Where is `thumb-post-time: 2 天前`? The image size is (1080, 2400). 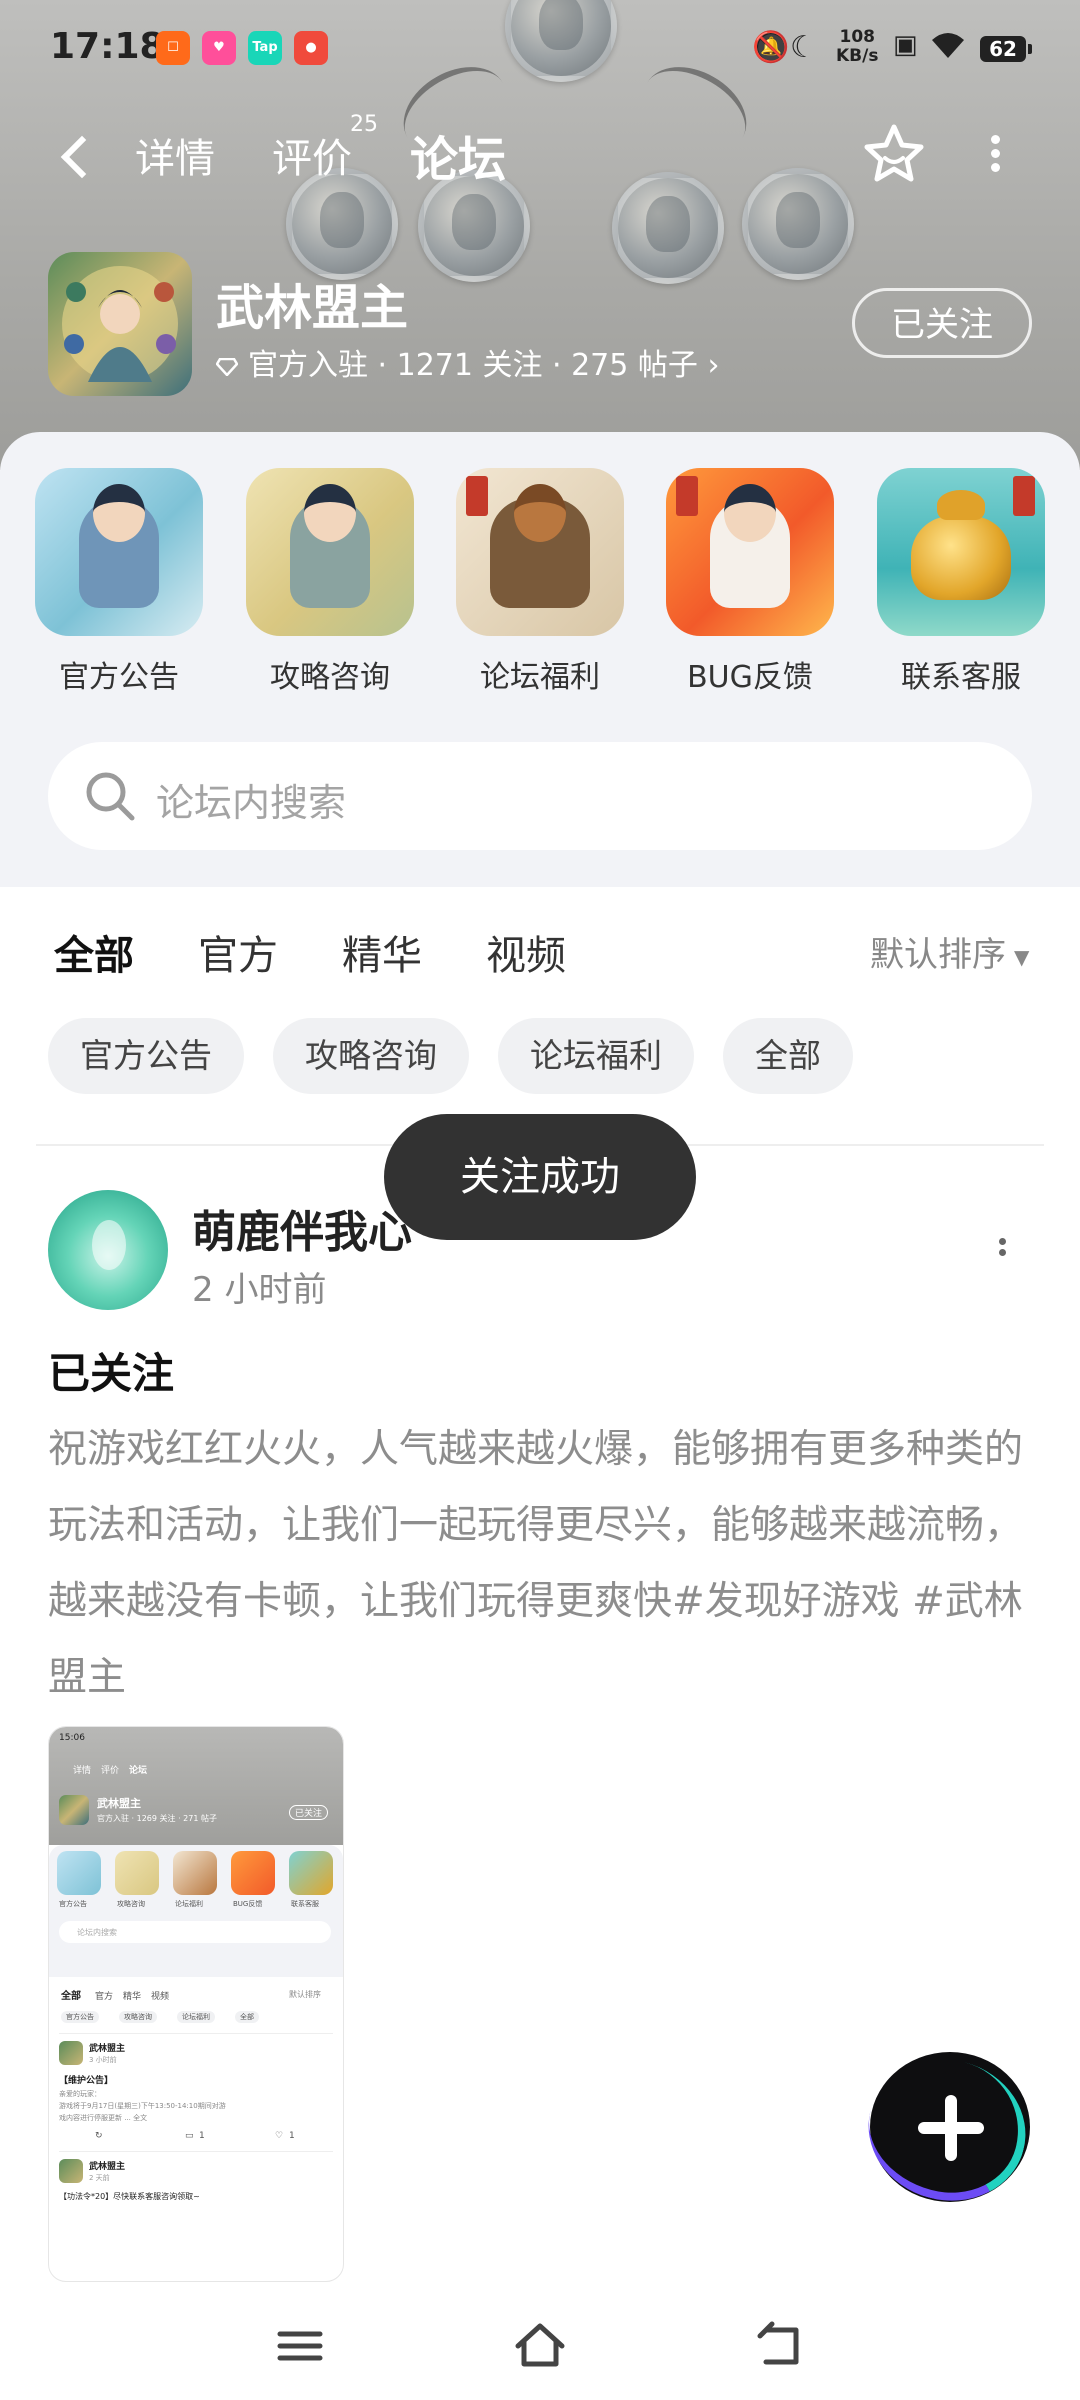 thumb-post-time: 2 天前 is located at coordinates (99, 2178).